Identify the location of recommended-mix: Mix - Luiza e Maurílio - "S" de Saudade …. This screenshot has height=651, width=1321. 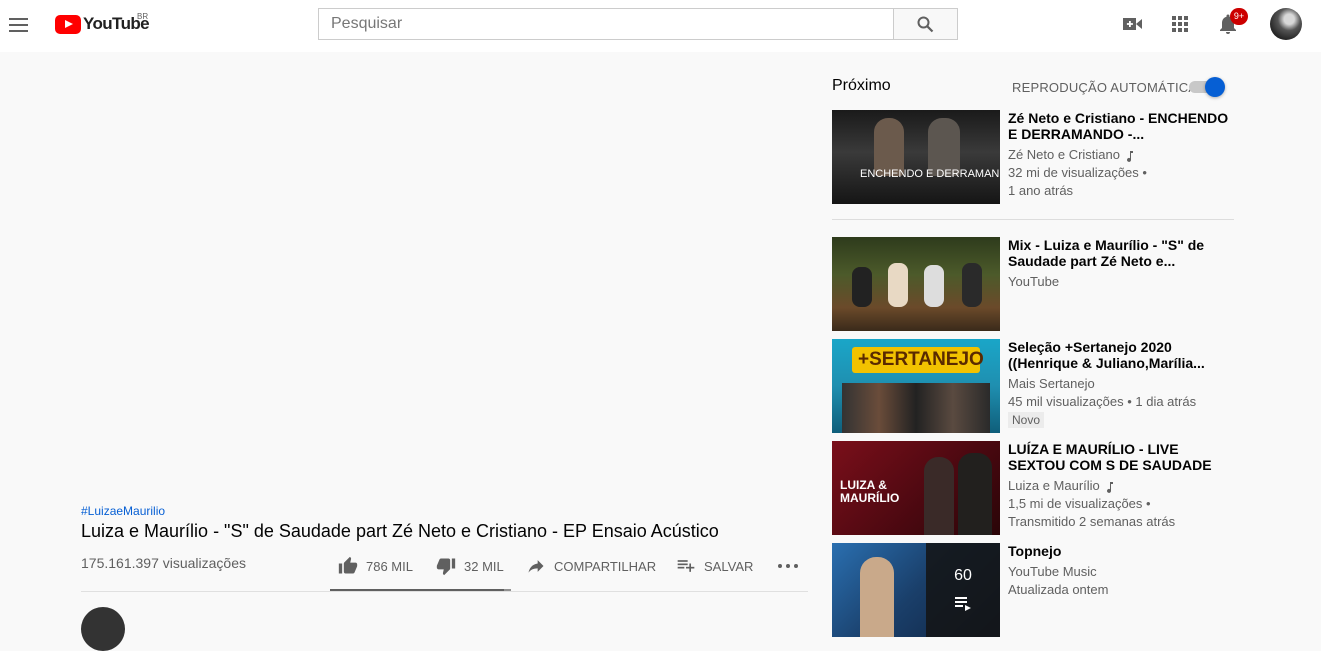
(1033, 284).